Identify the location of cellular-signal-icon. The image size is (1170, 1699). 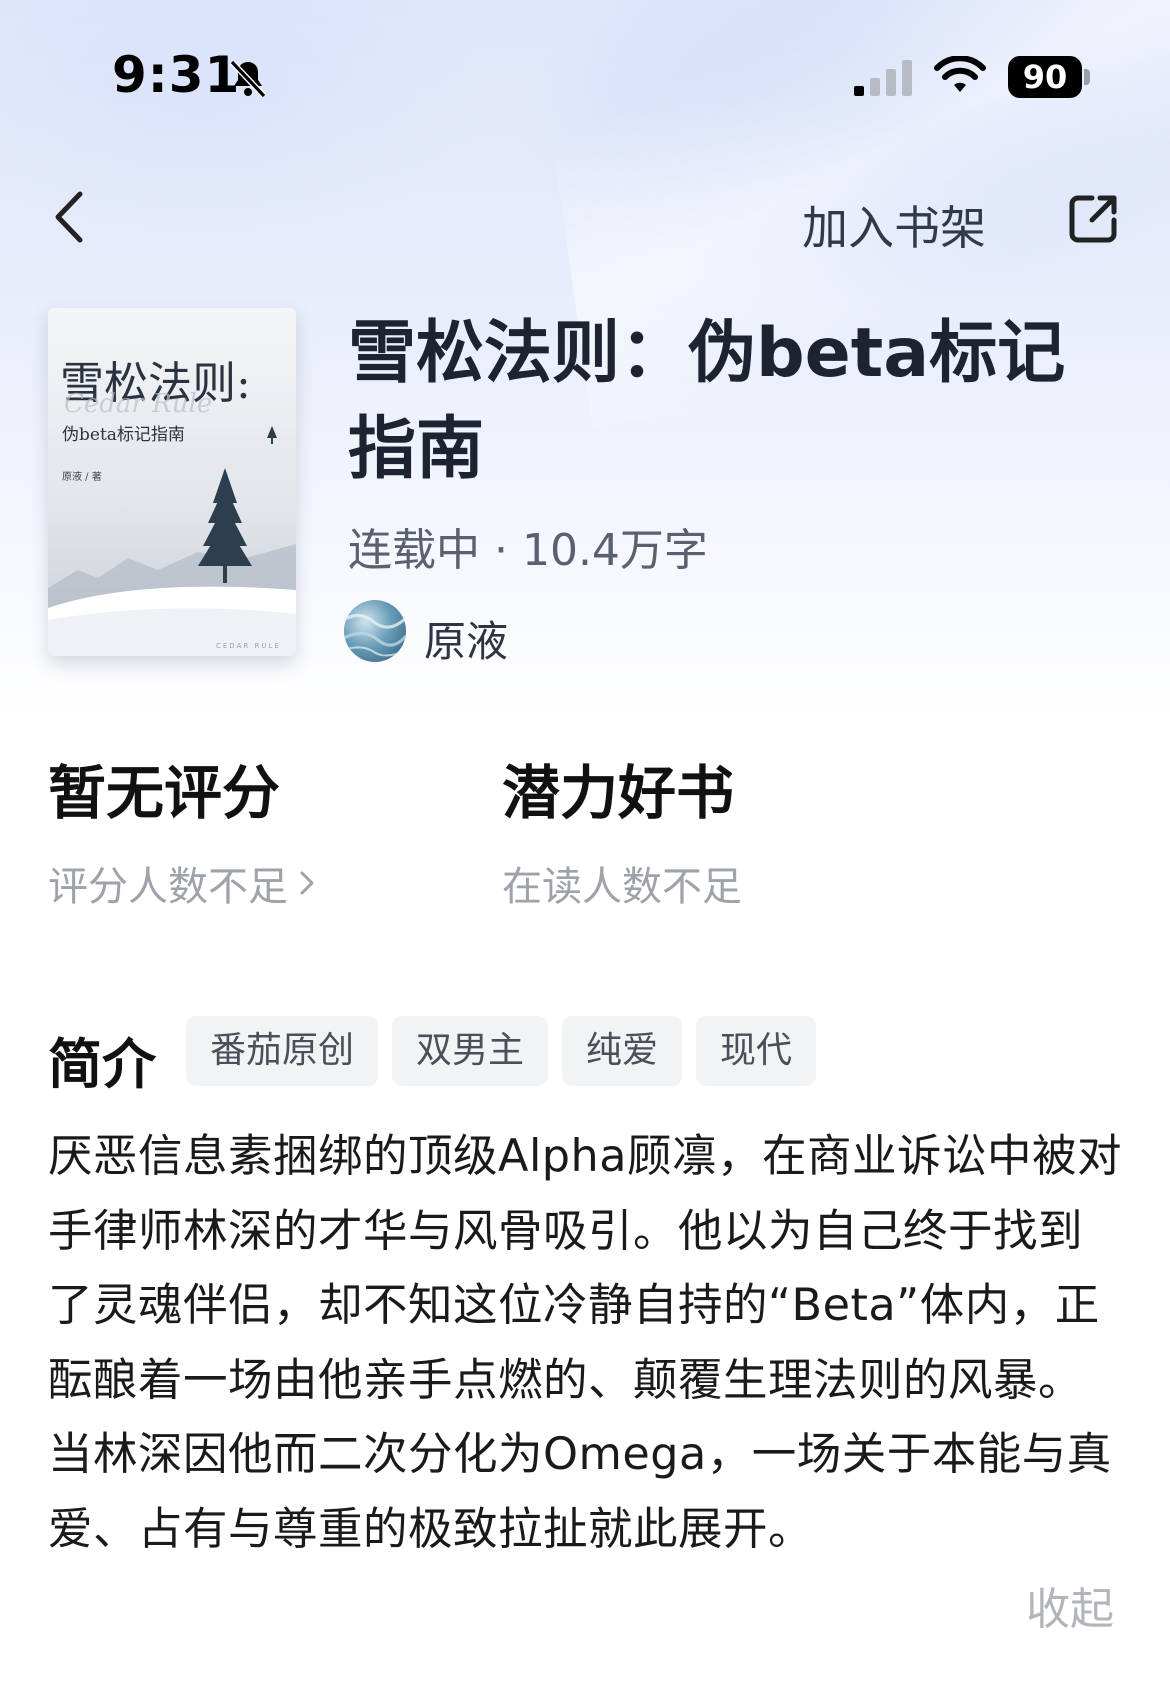
(883, 78).